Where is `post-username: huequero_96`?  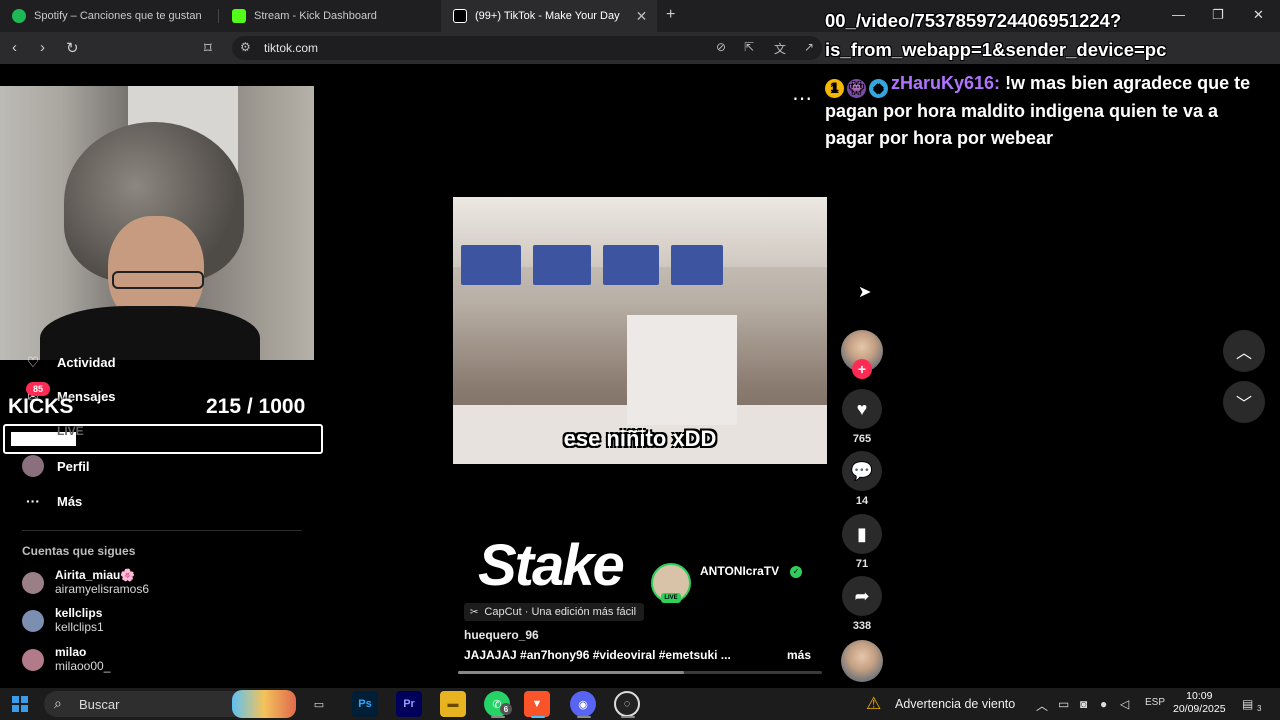
post-username: huequero_96 is located at coordinates (501, 635).